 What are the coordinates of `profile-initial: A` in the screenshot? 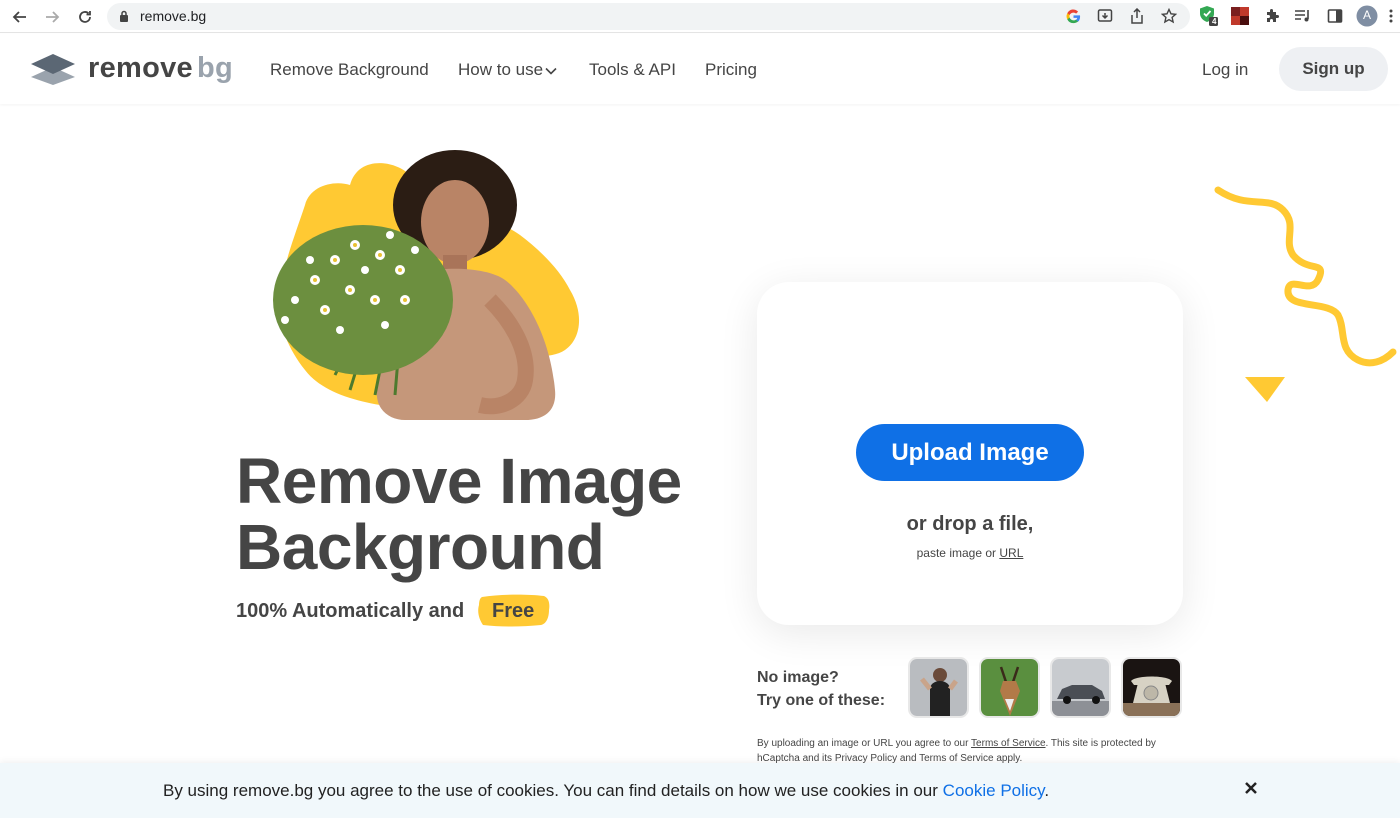 It's located at (1366, 15).